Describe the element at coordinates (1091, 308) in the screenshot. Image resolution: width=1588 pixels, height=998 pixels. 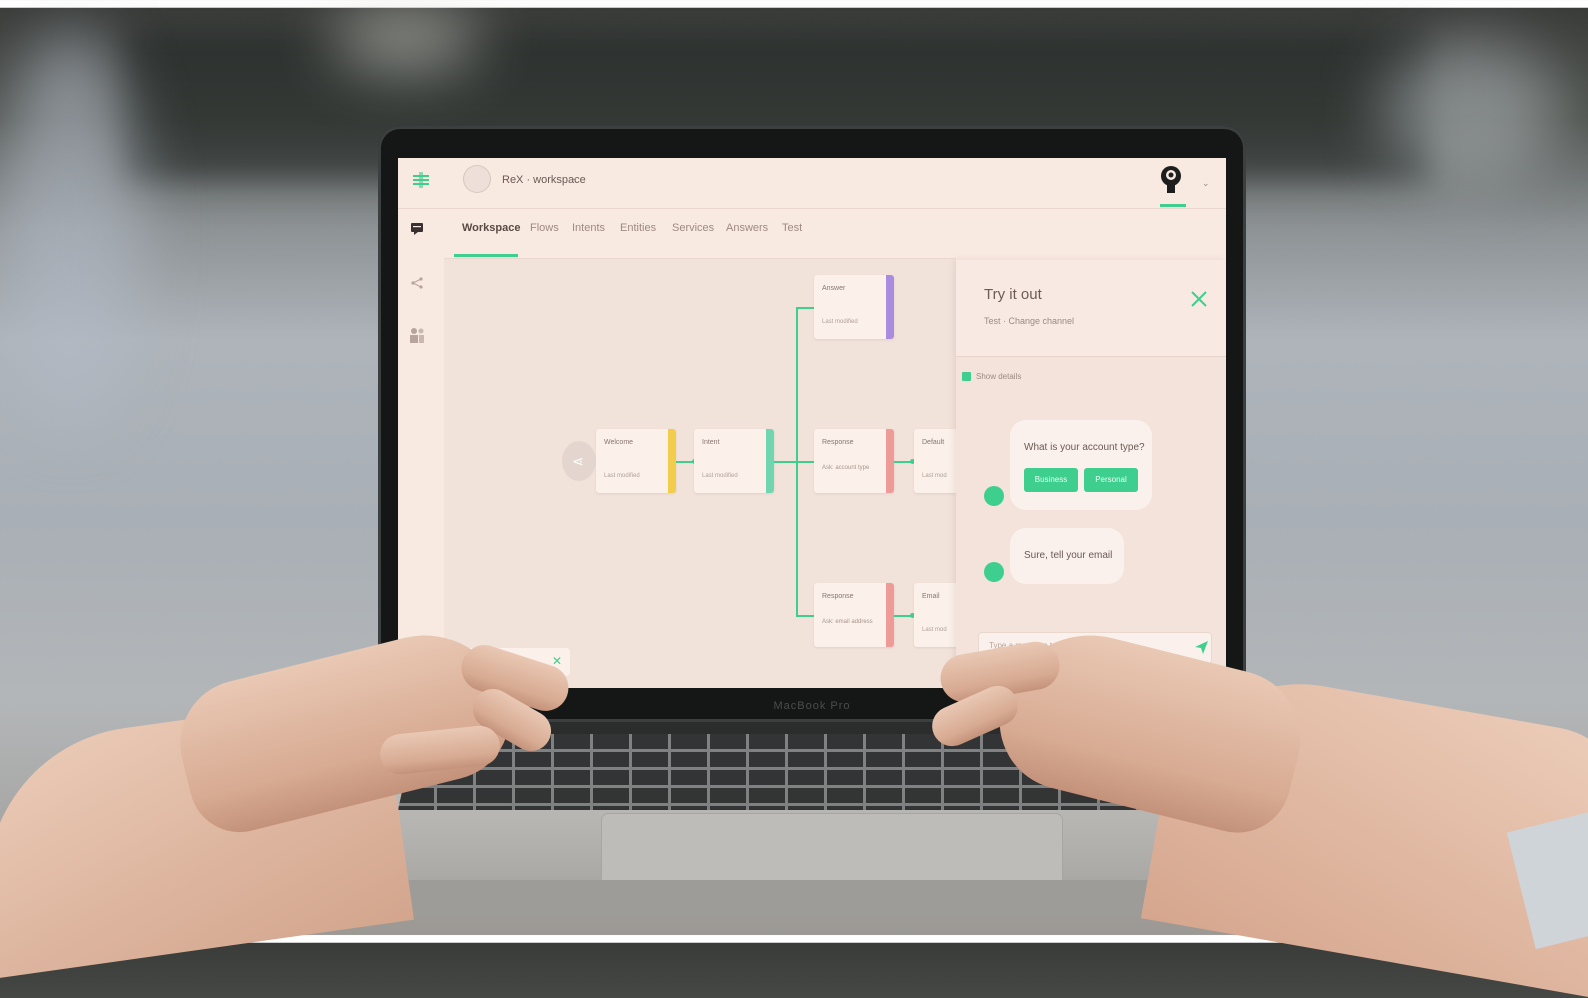
I see `chat-header: Try it out Test · Change channel` at that location.